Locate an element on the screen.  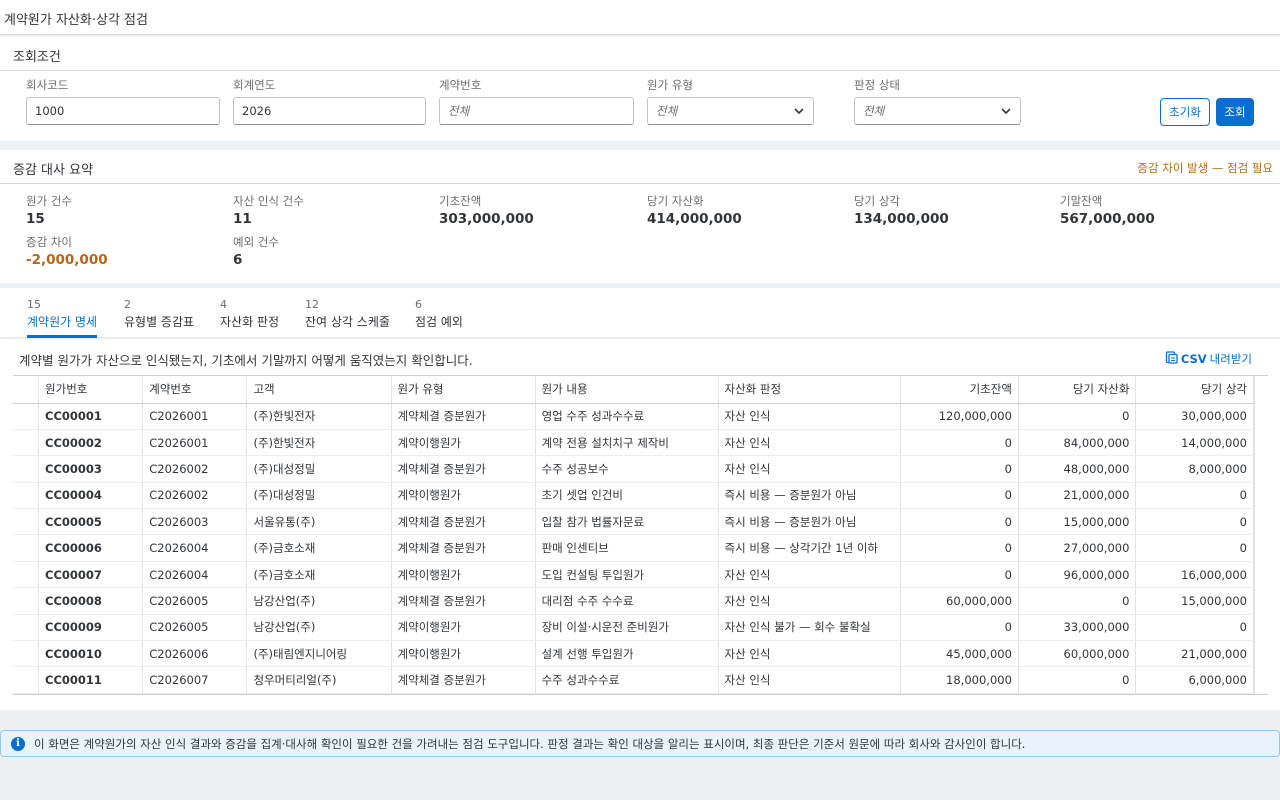
fiscal-year-label: 회계연도 is located at coordinates (254, 85).